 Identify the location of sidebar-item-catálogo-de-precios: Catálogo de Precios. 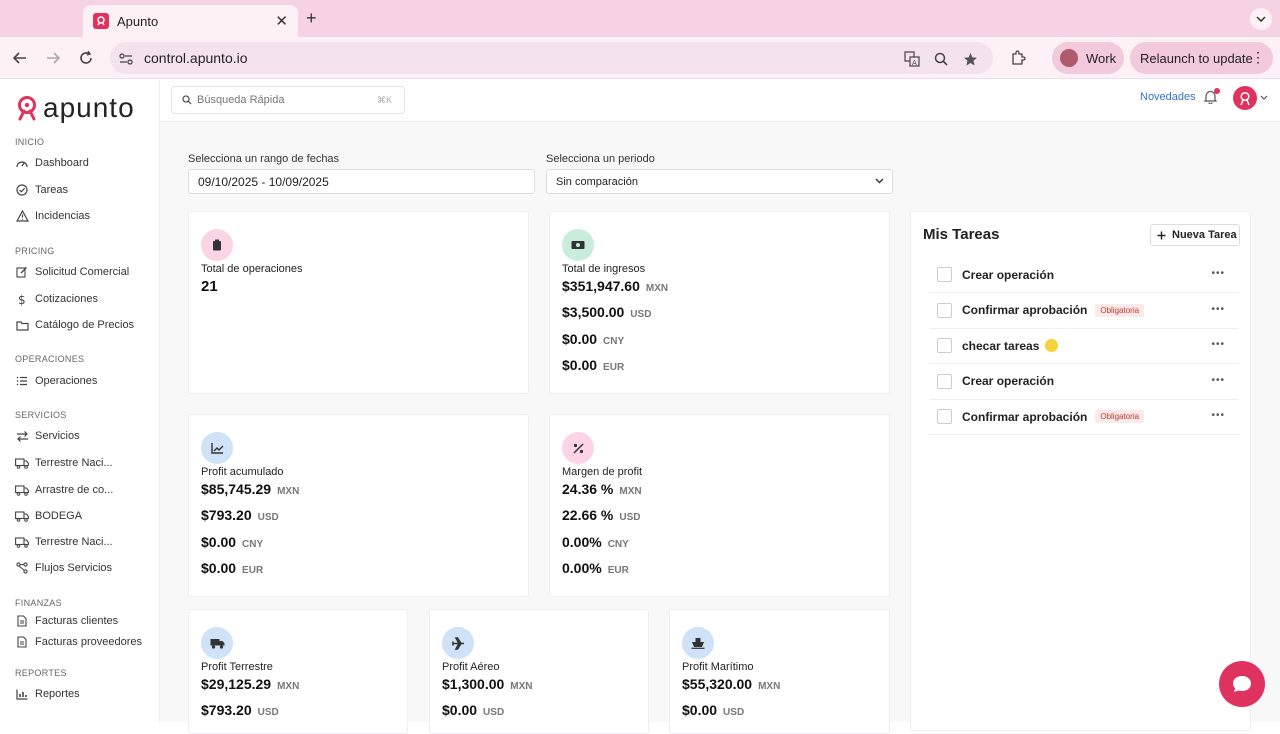
(74, 325).